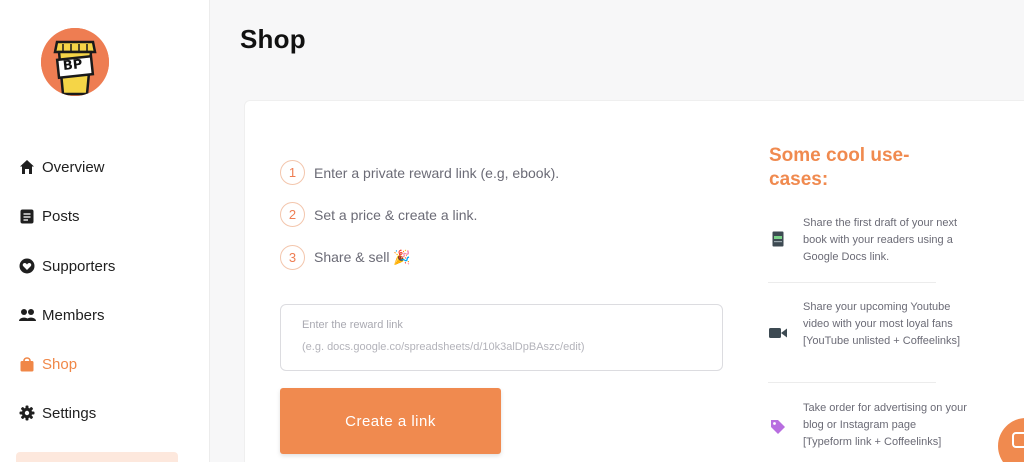  I want to click on sidebar-upgrade-banner, so click(97, 457).